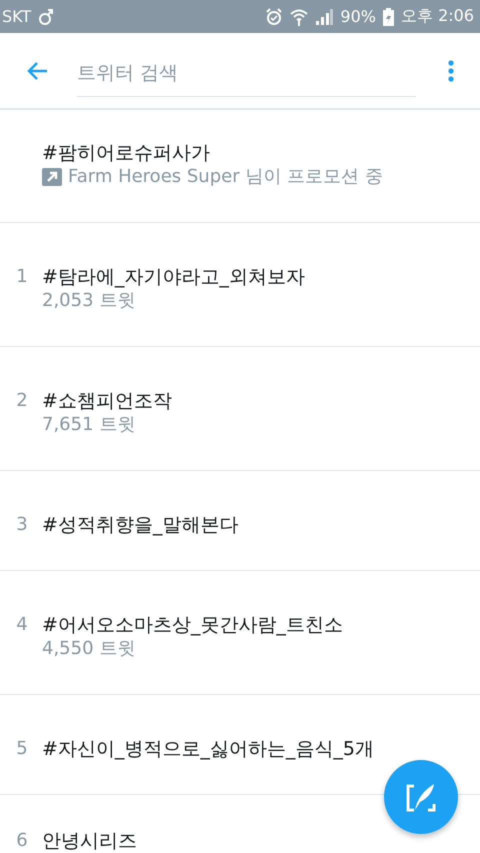 The height and width of the screenshot is (853, 480). What do you see at coordinates (46, 17) in the screenshot?
I see `male-symbol-icon` at bounding box center [46, 17].